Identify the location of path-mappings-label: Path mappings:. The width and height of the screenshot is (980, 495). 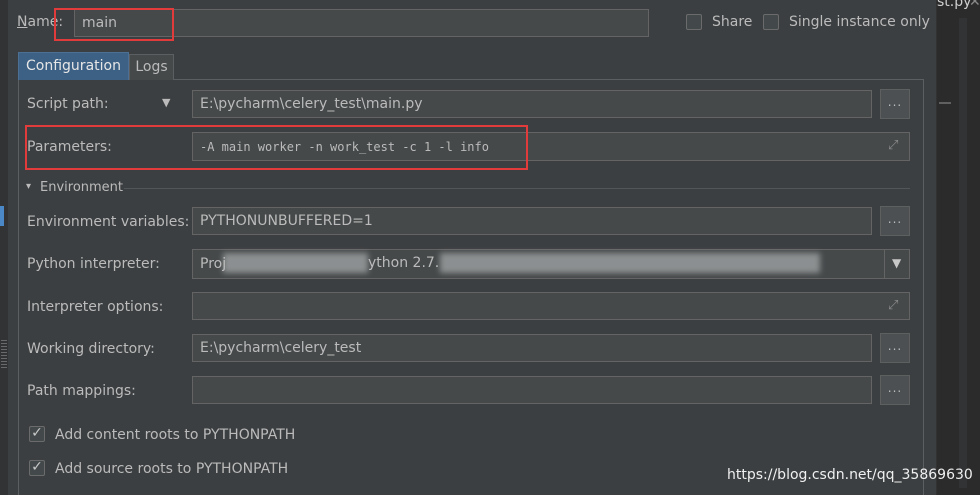
(81, 391).